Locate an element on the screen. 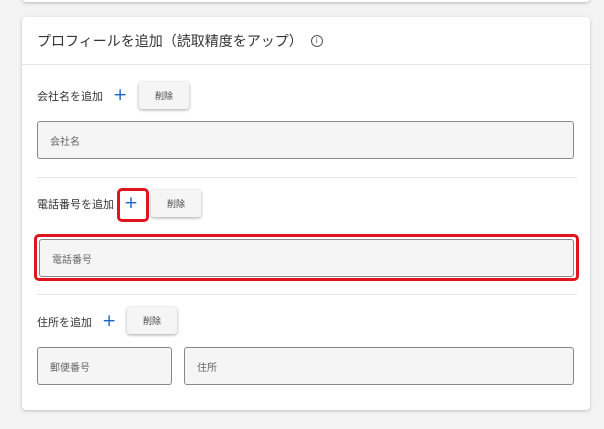  company-add-plus-icon: + is located at coordinates (120, 95).